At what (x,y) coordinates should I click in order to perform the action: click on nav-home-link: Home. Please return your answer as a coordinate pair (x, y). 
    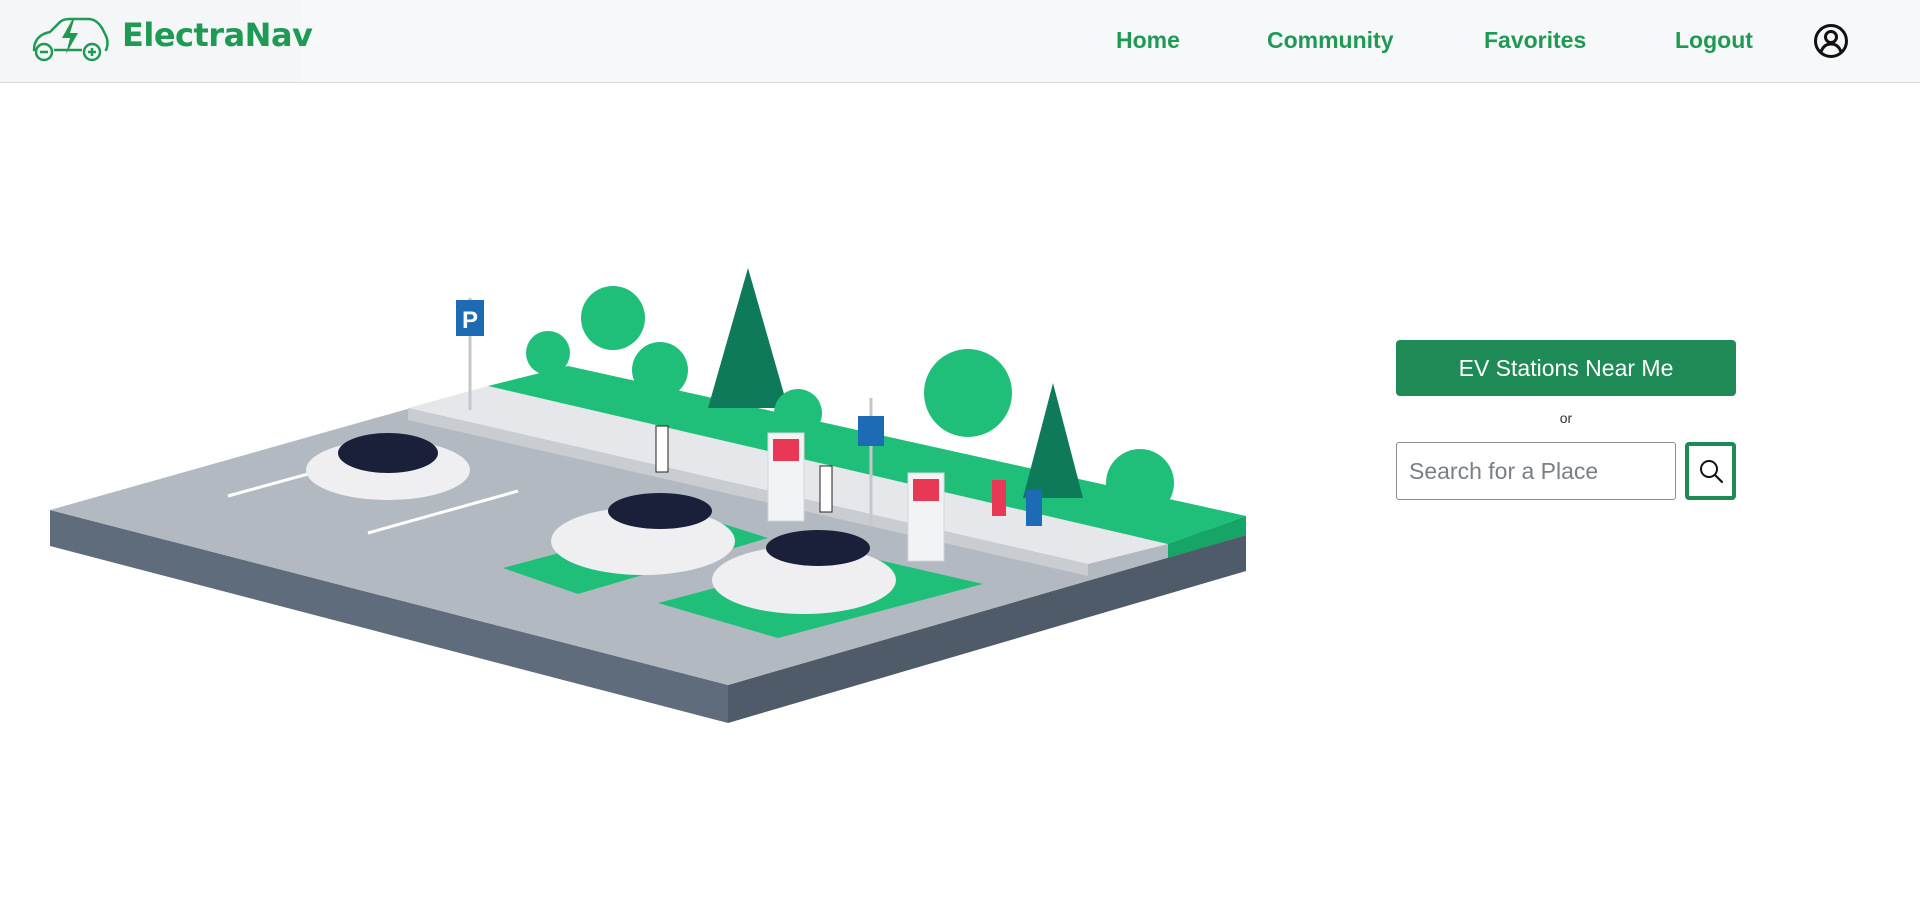
    Looking at the image, I should click on (1148, 40).